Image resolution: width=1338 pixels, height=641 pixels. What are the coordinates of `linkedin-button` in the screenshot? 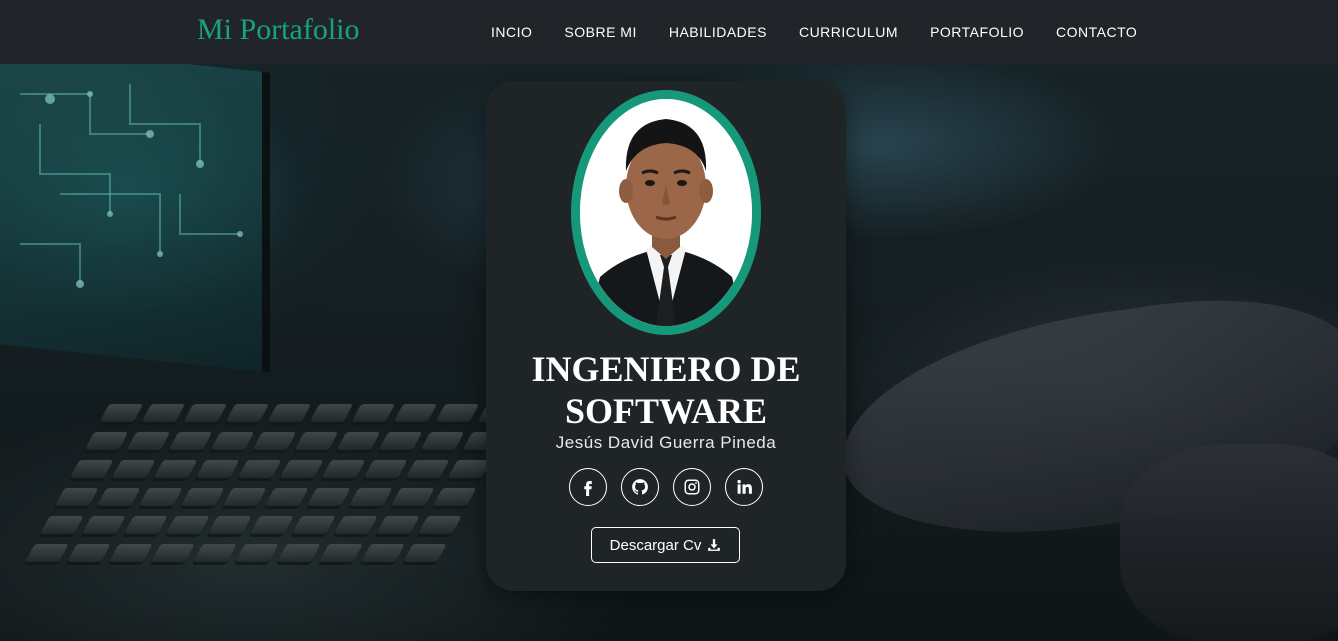 It's located at (744, 487).